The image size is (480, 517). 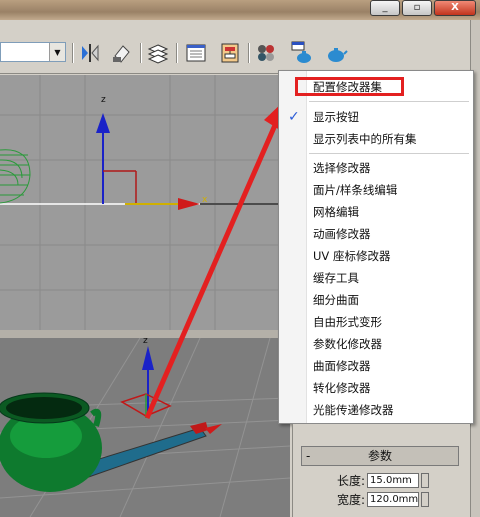 I want to click on length-row: 长度: 15.0mm, so click(x=383, y=480).